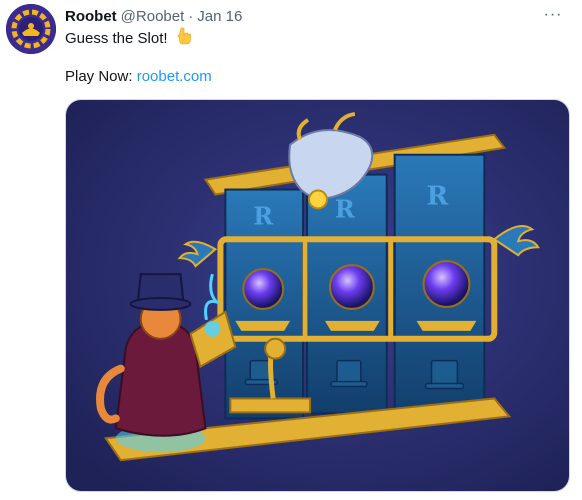  Describe the element at coordinates (553, 15) in the screenshot. I see `more-options-icon: ···` at that location.